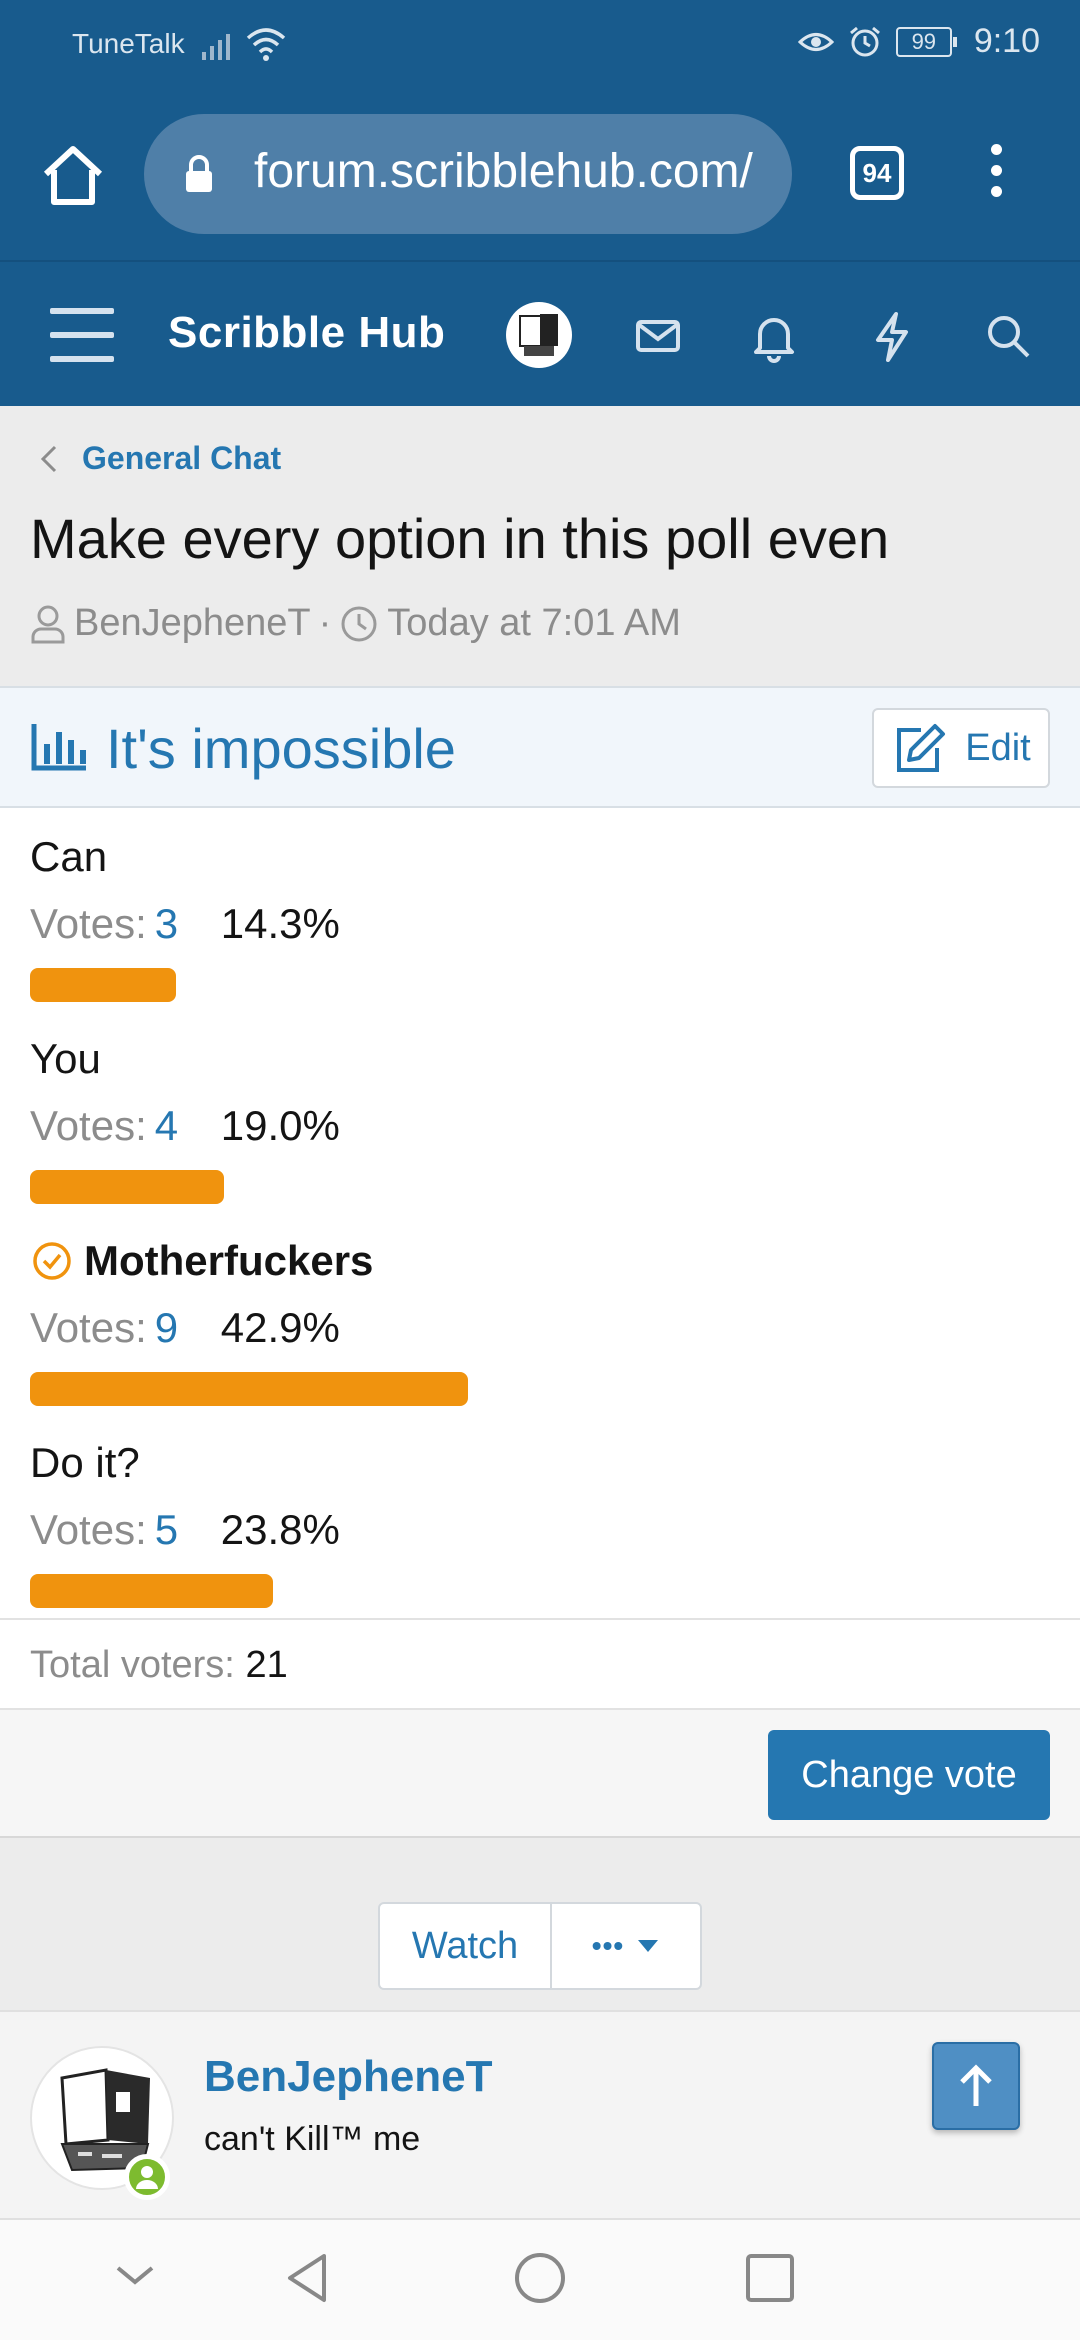  I want to click on scroll-to-top-button, so click(976, 2086).